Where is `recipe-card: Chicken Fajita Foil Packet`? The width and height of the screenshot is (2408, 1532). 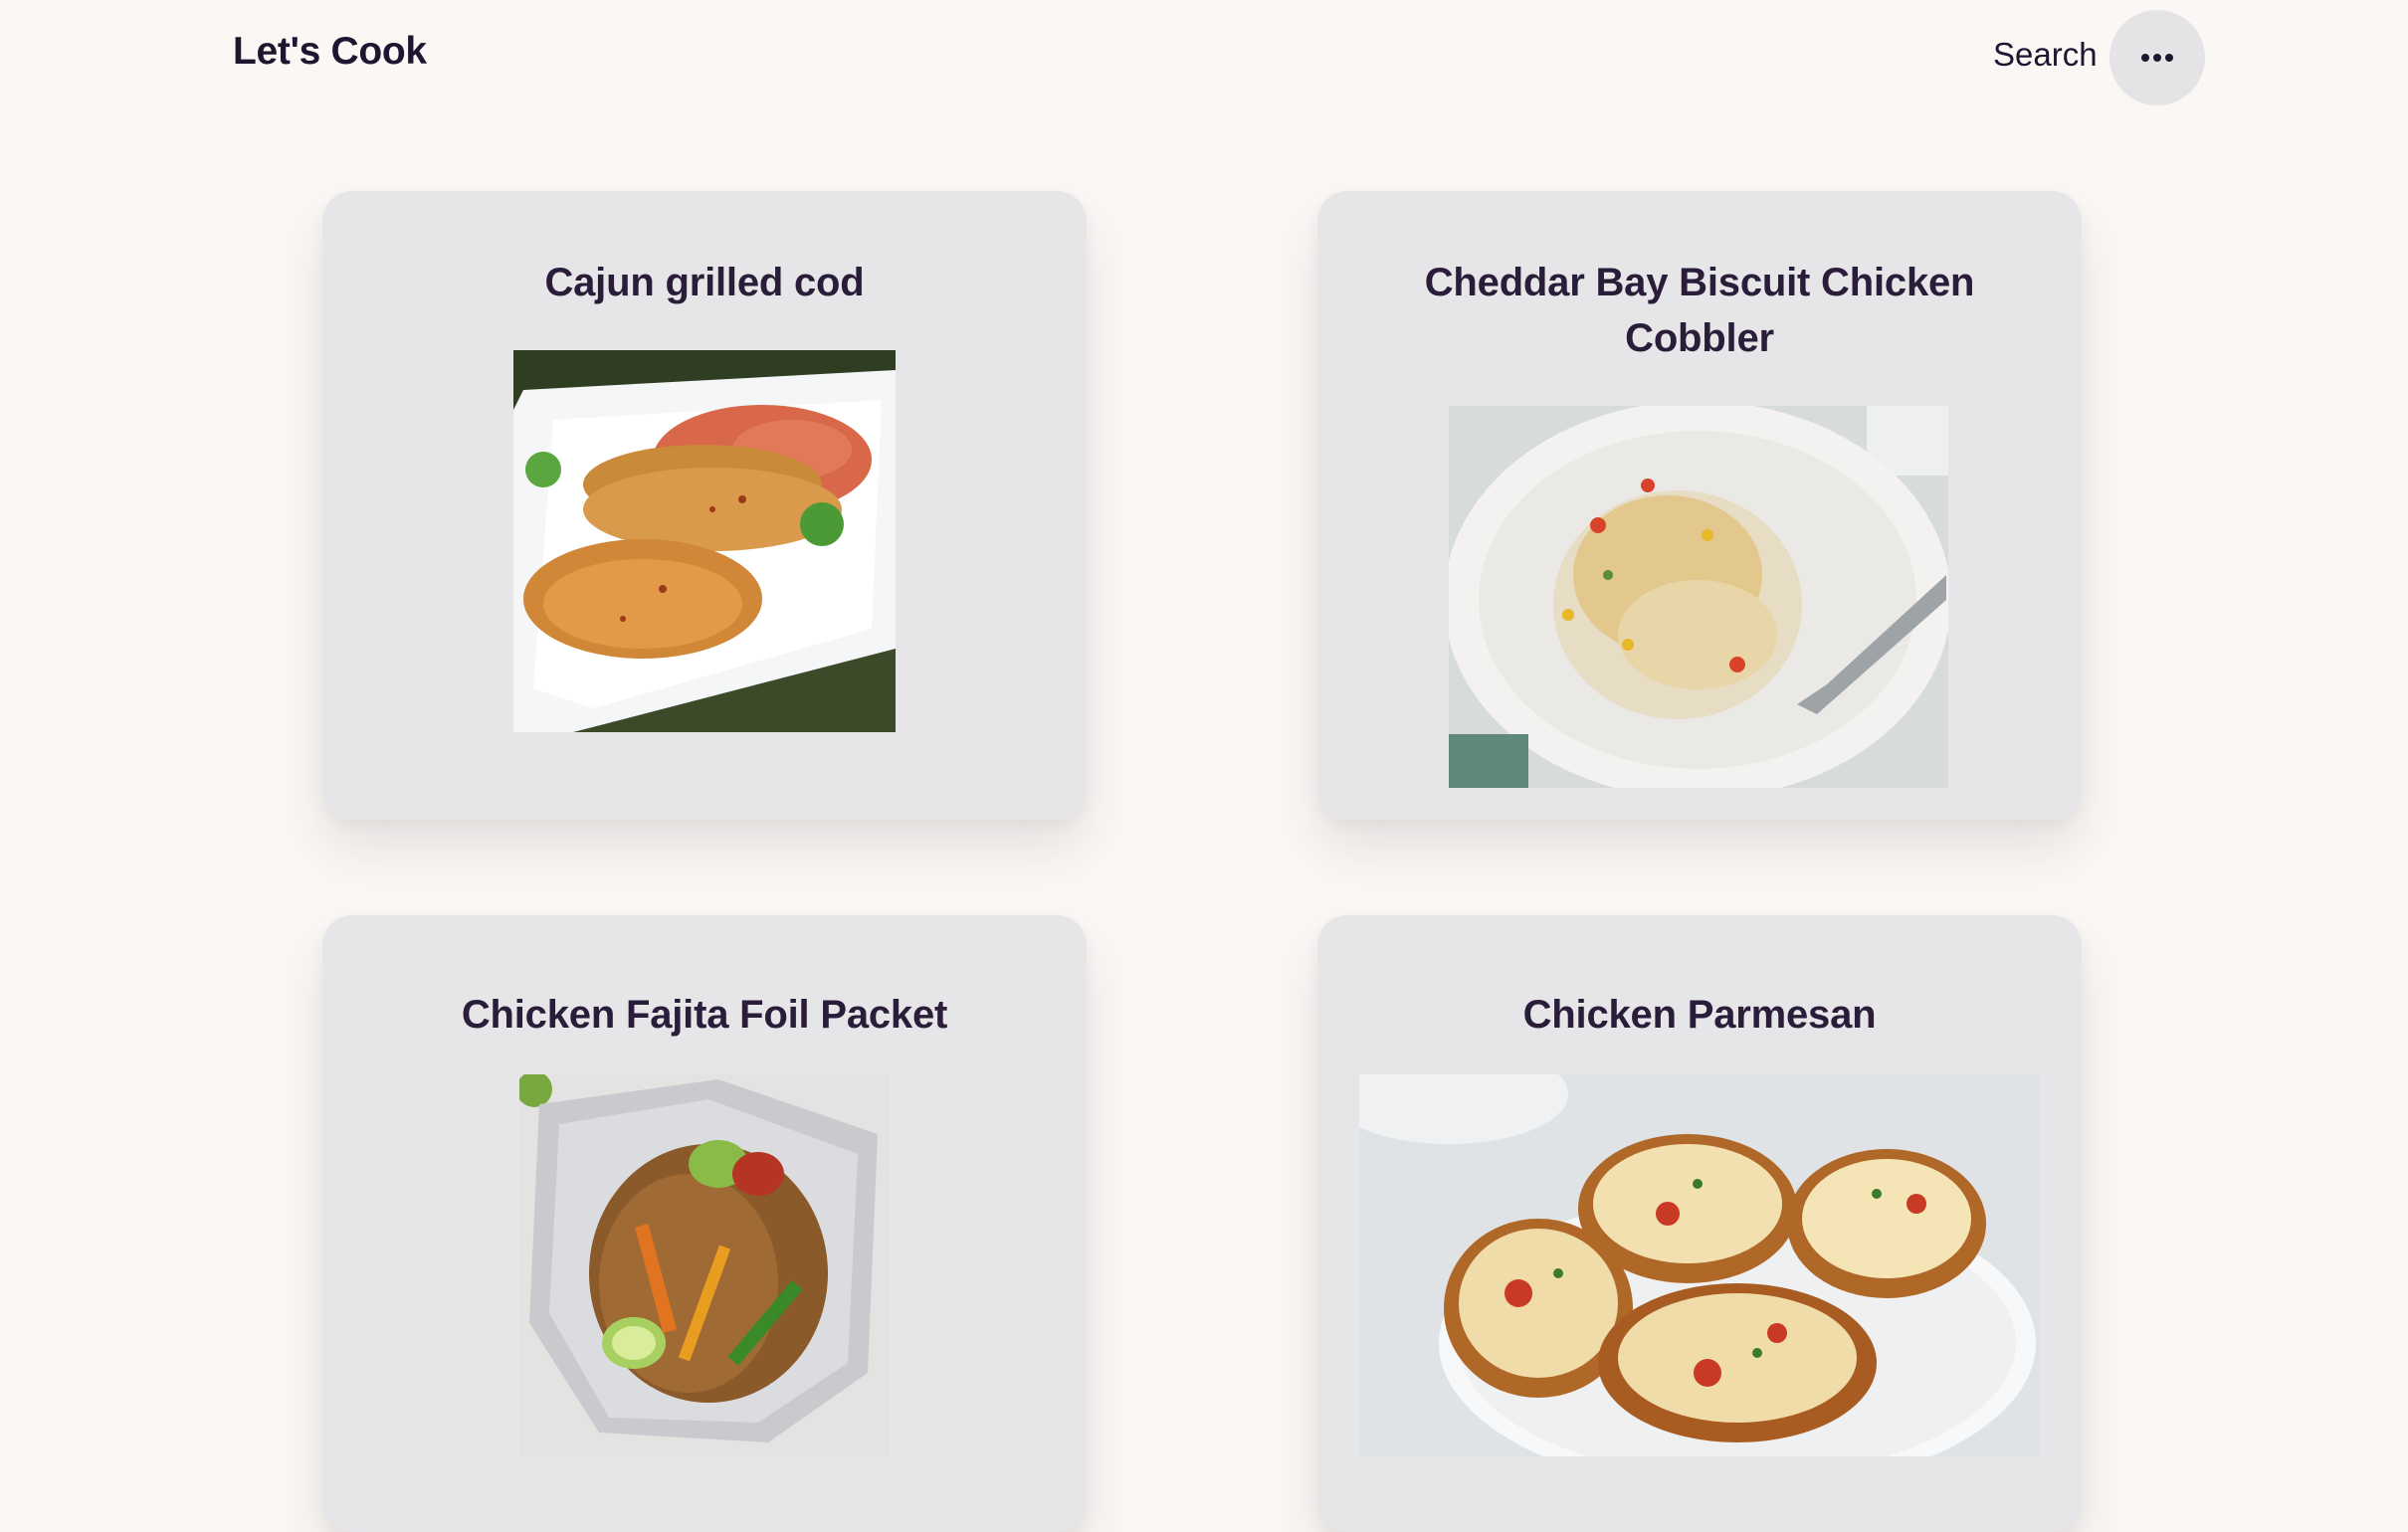
recipe-card: Chicken Fajita Foil Packet is located at coordinates (704, 1223).